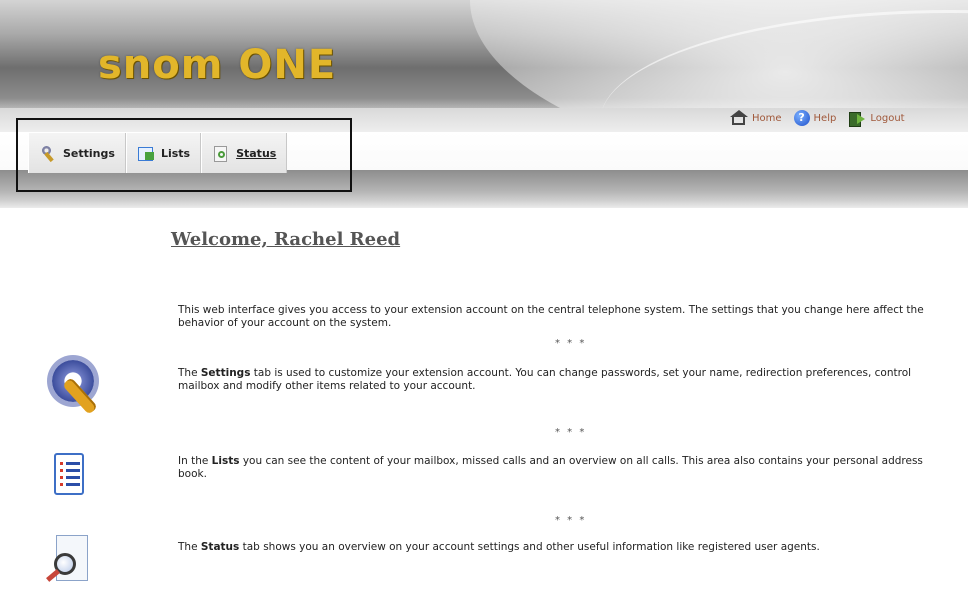 The image size is (968, 590). I want to click on help-link: ? Help, so click(815, 118).